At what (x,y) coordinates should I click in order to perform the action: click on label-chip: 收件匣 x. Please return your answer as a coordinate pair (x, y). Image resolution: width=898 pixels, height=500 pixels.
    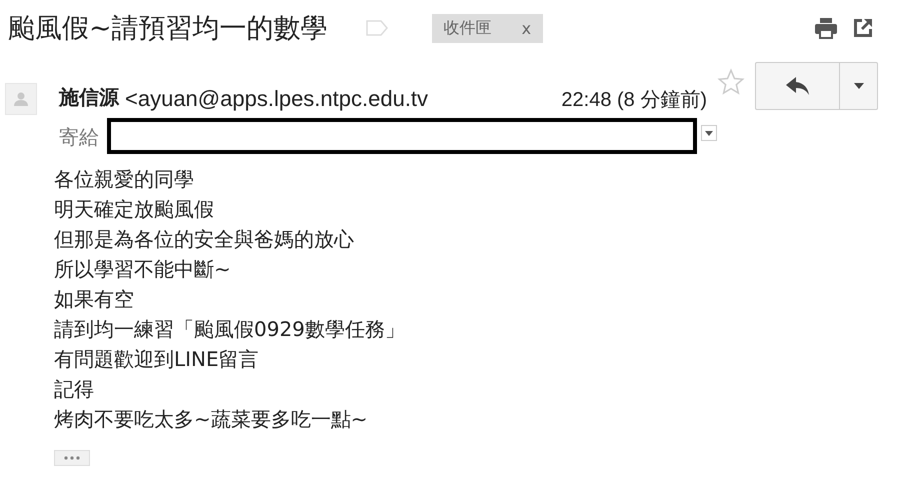
    Looking at the image, I should click on (488, 28).